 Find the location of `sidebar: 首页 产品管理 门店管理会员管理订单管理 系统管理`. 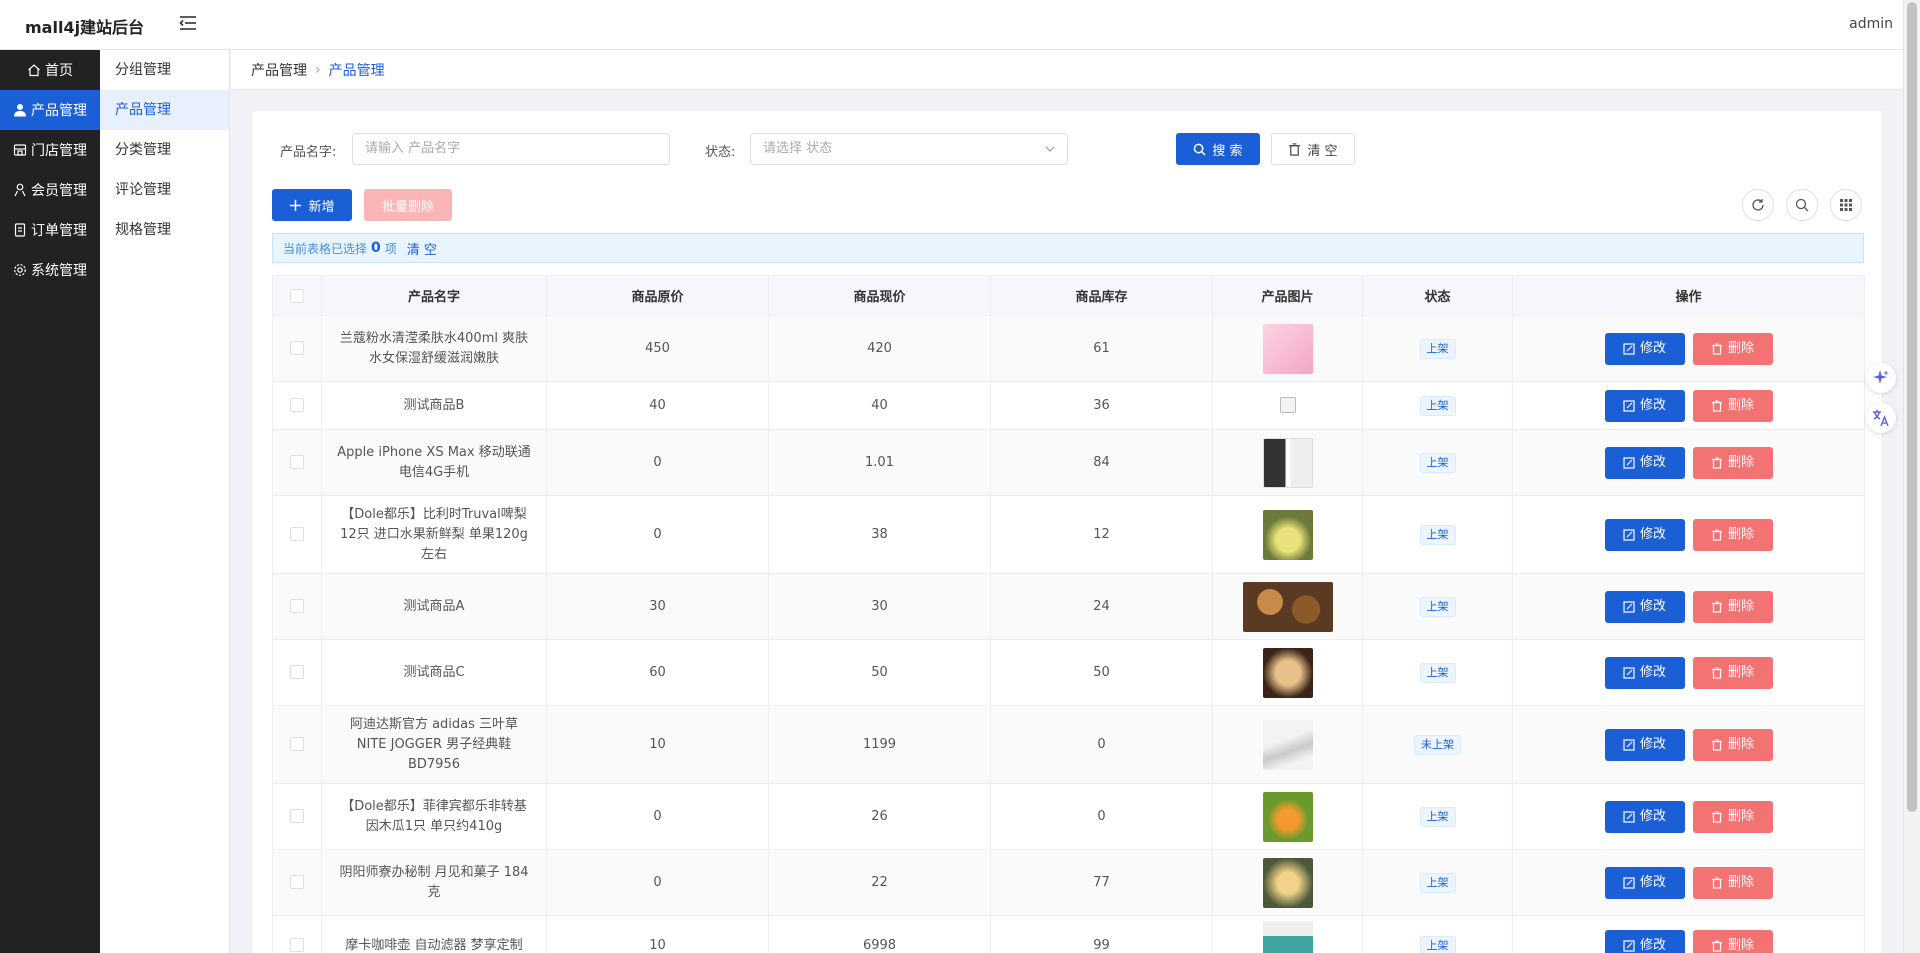

sidebar: 首页 产品管理 门店管理会员管理订单管理 系统管理 is located at coordinates (50, 501).